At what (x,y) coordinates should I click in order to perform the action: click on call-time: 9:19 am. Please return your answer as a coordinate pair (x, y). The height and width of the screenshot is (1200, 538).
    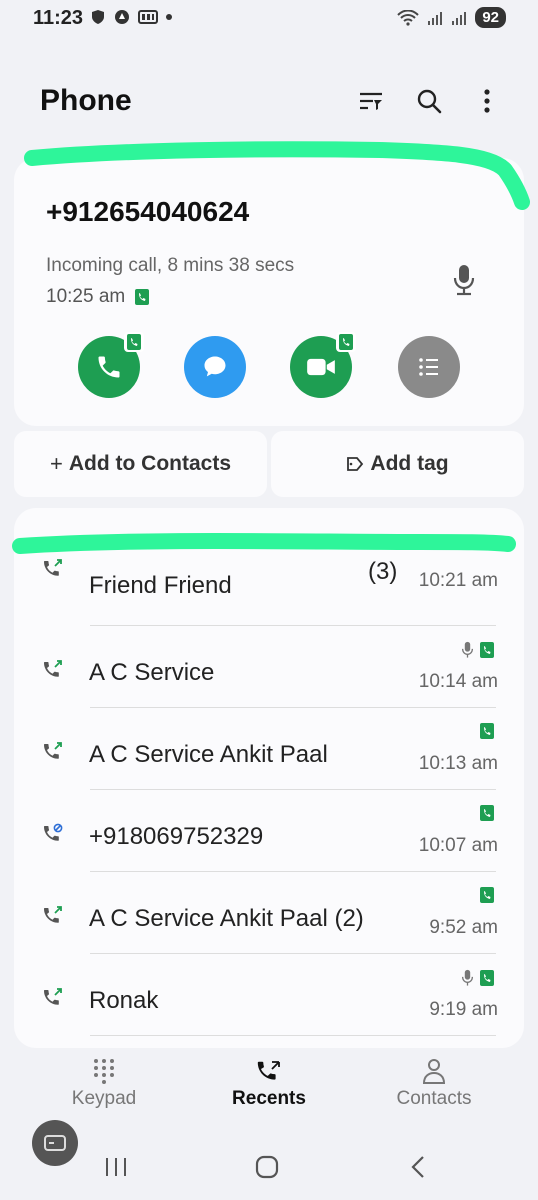
    Looking at the image, I should click on (463, 1009).